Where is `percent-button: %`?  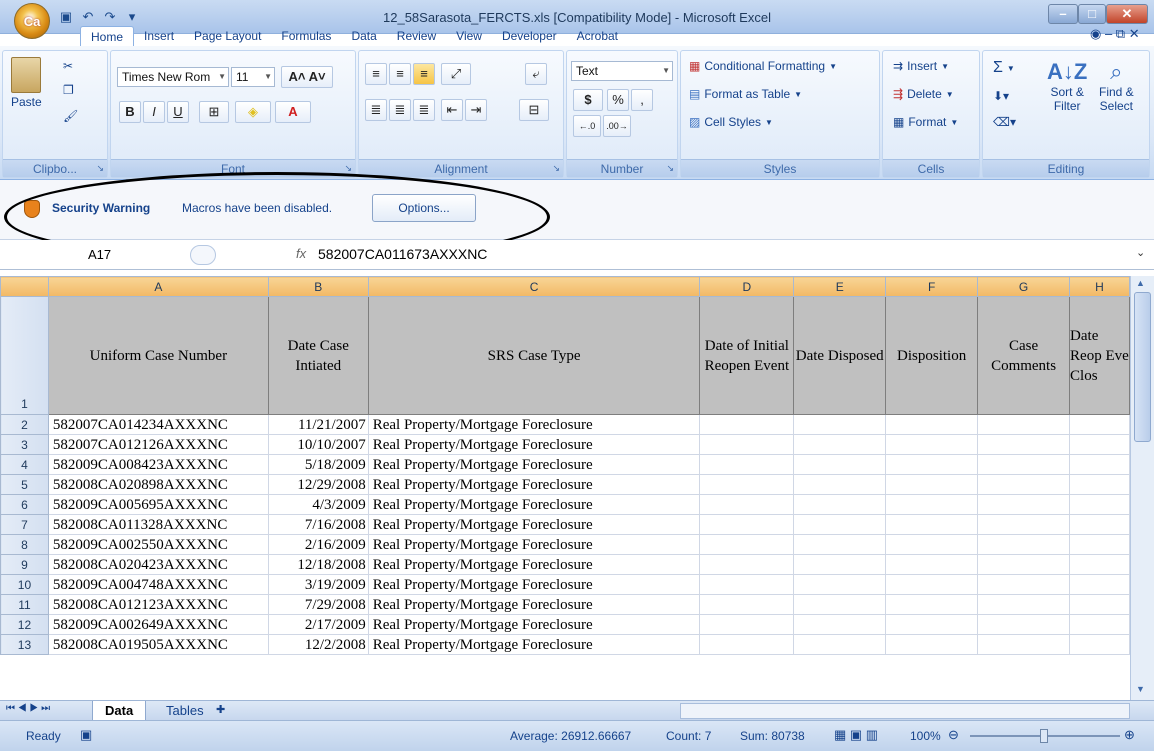 percent-button: % is located at coordinates (618, 100).